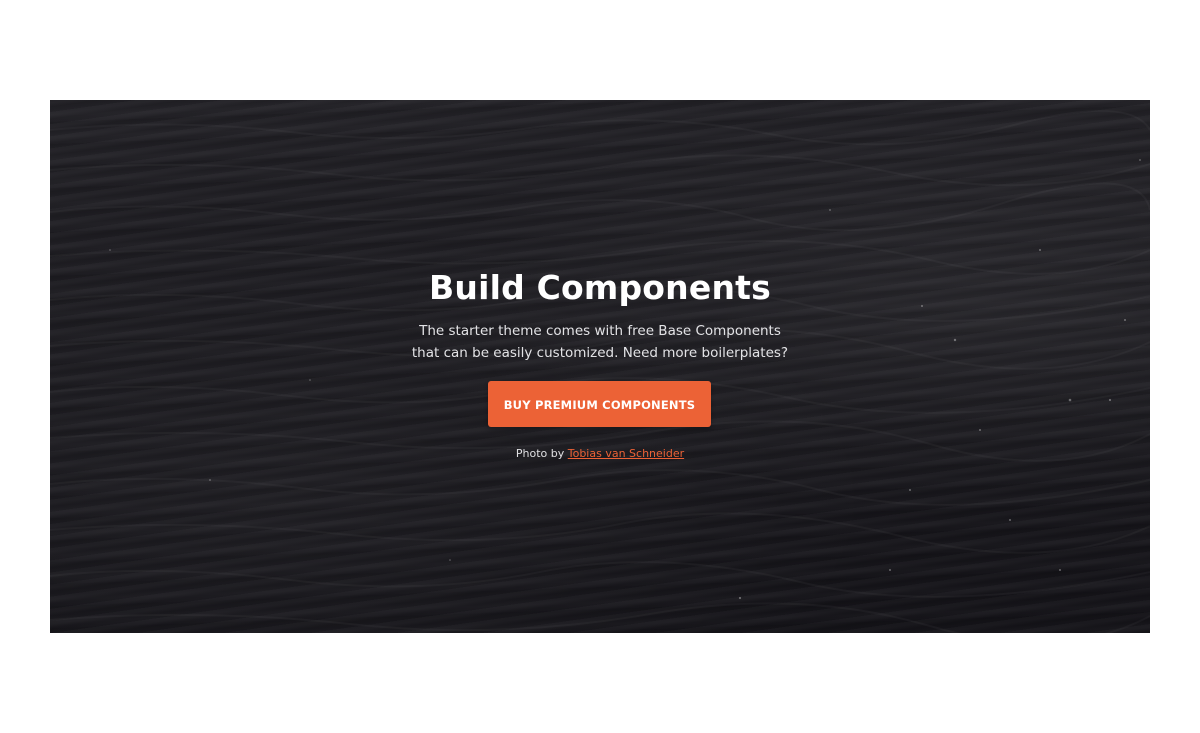  What do you see at coordinates (540, 453) in the screenshot?
I see `photo-credit-prefix: Photo by` at bounding box center [540, 453].